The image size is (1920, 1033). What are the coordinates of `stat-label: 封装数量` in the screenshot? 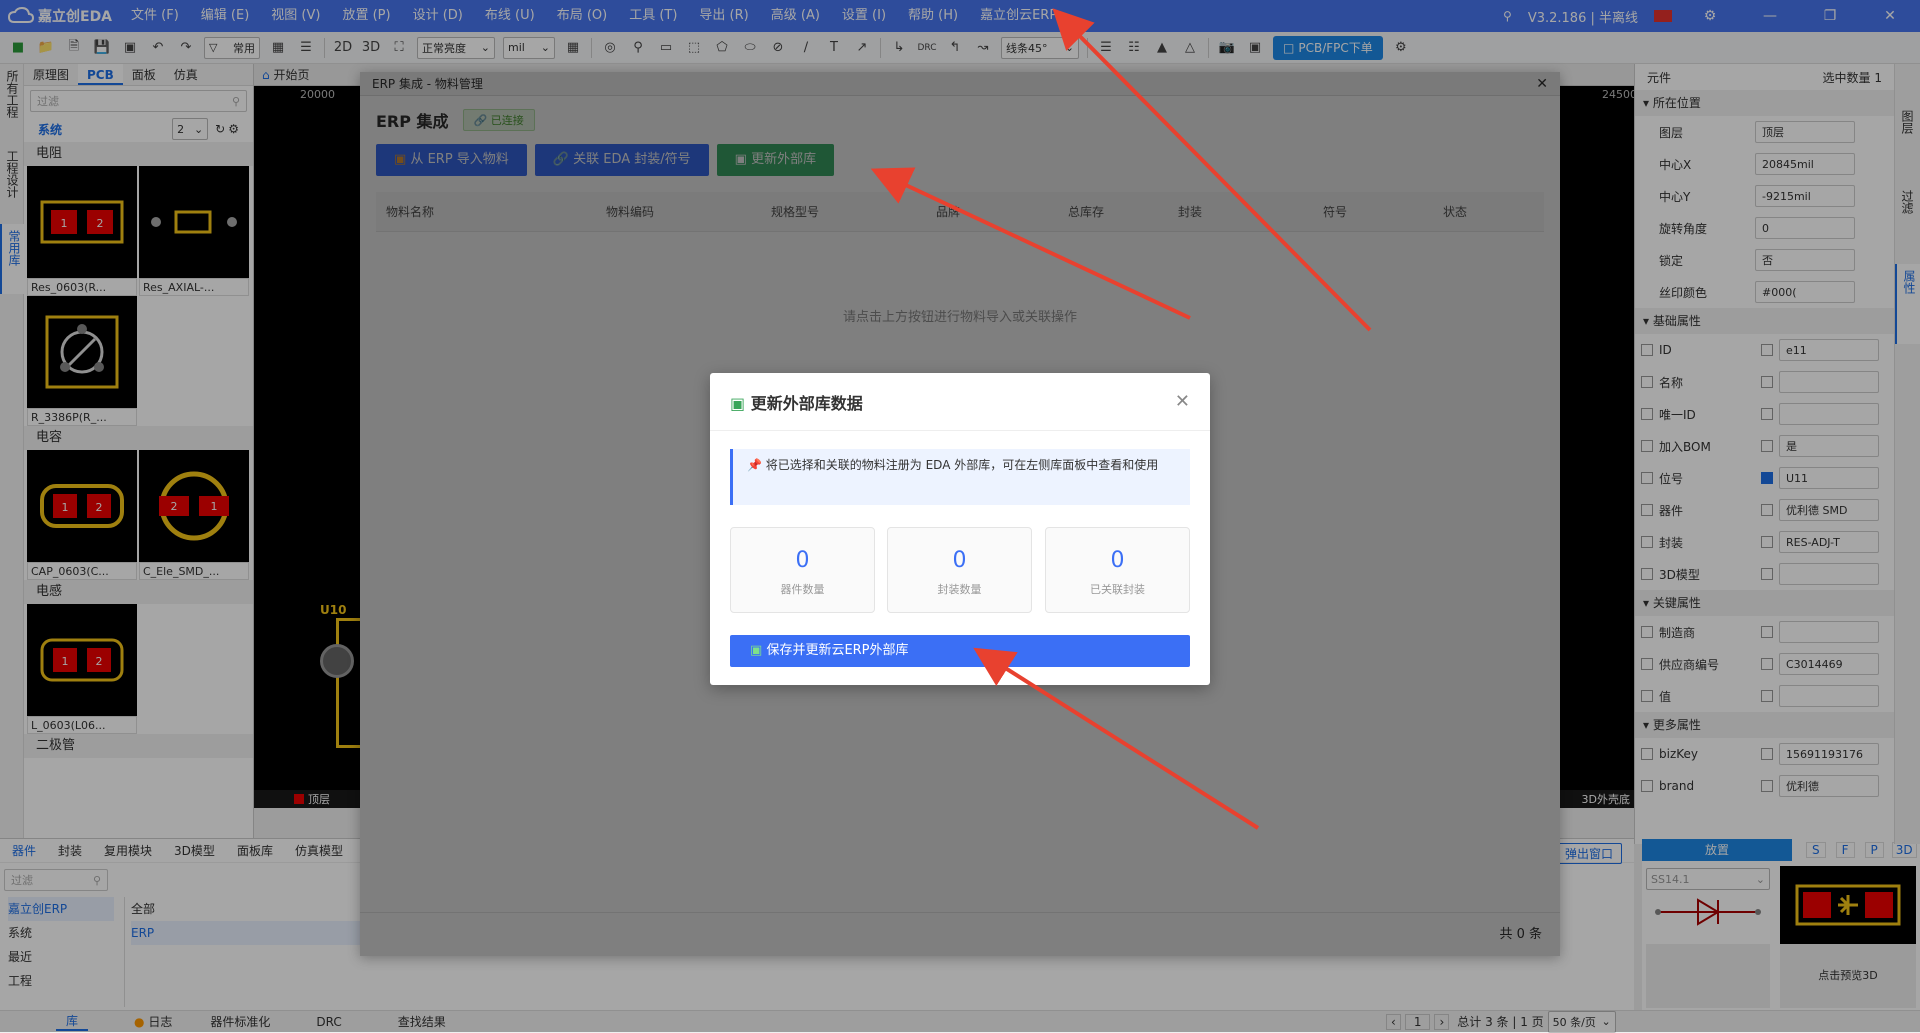 It's located at (959, 589).